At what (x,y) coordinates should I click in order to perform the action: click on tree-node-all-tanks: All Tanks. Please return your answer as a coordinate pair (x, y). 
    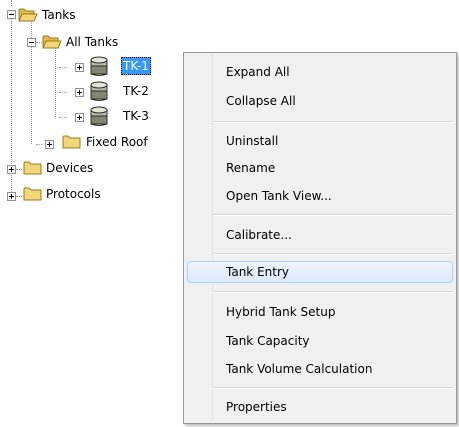
    Looking at the image, I should click on (92, 42).